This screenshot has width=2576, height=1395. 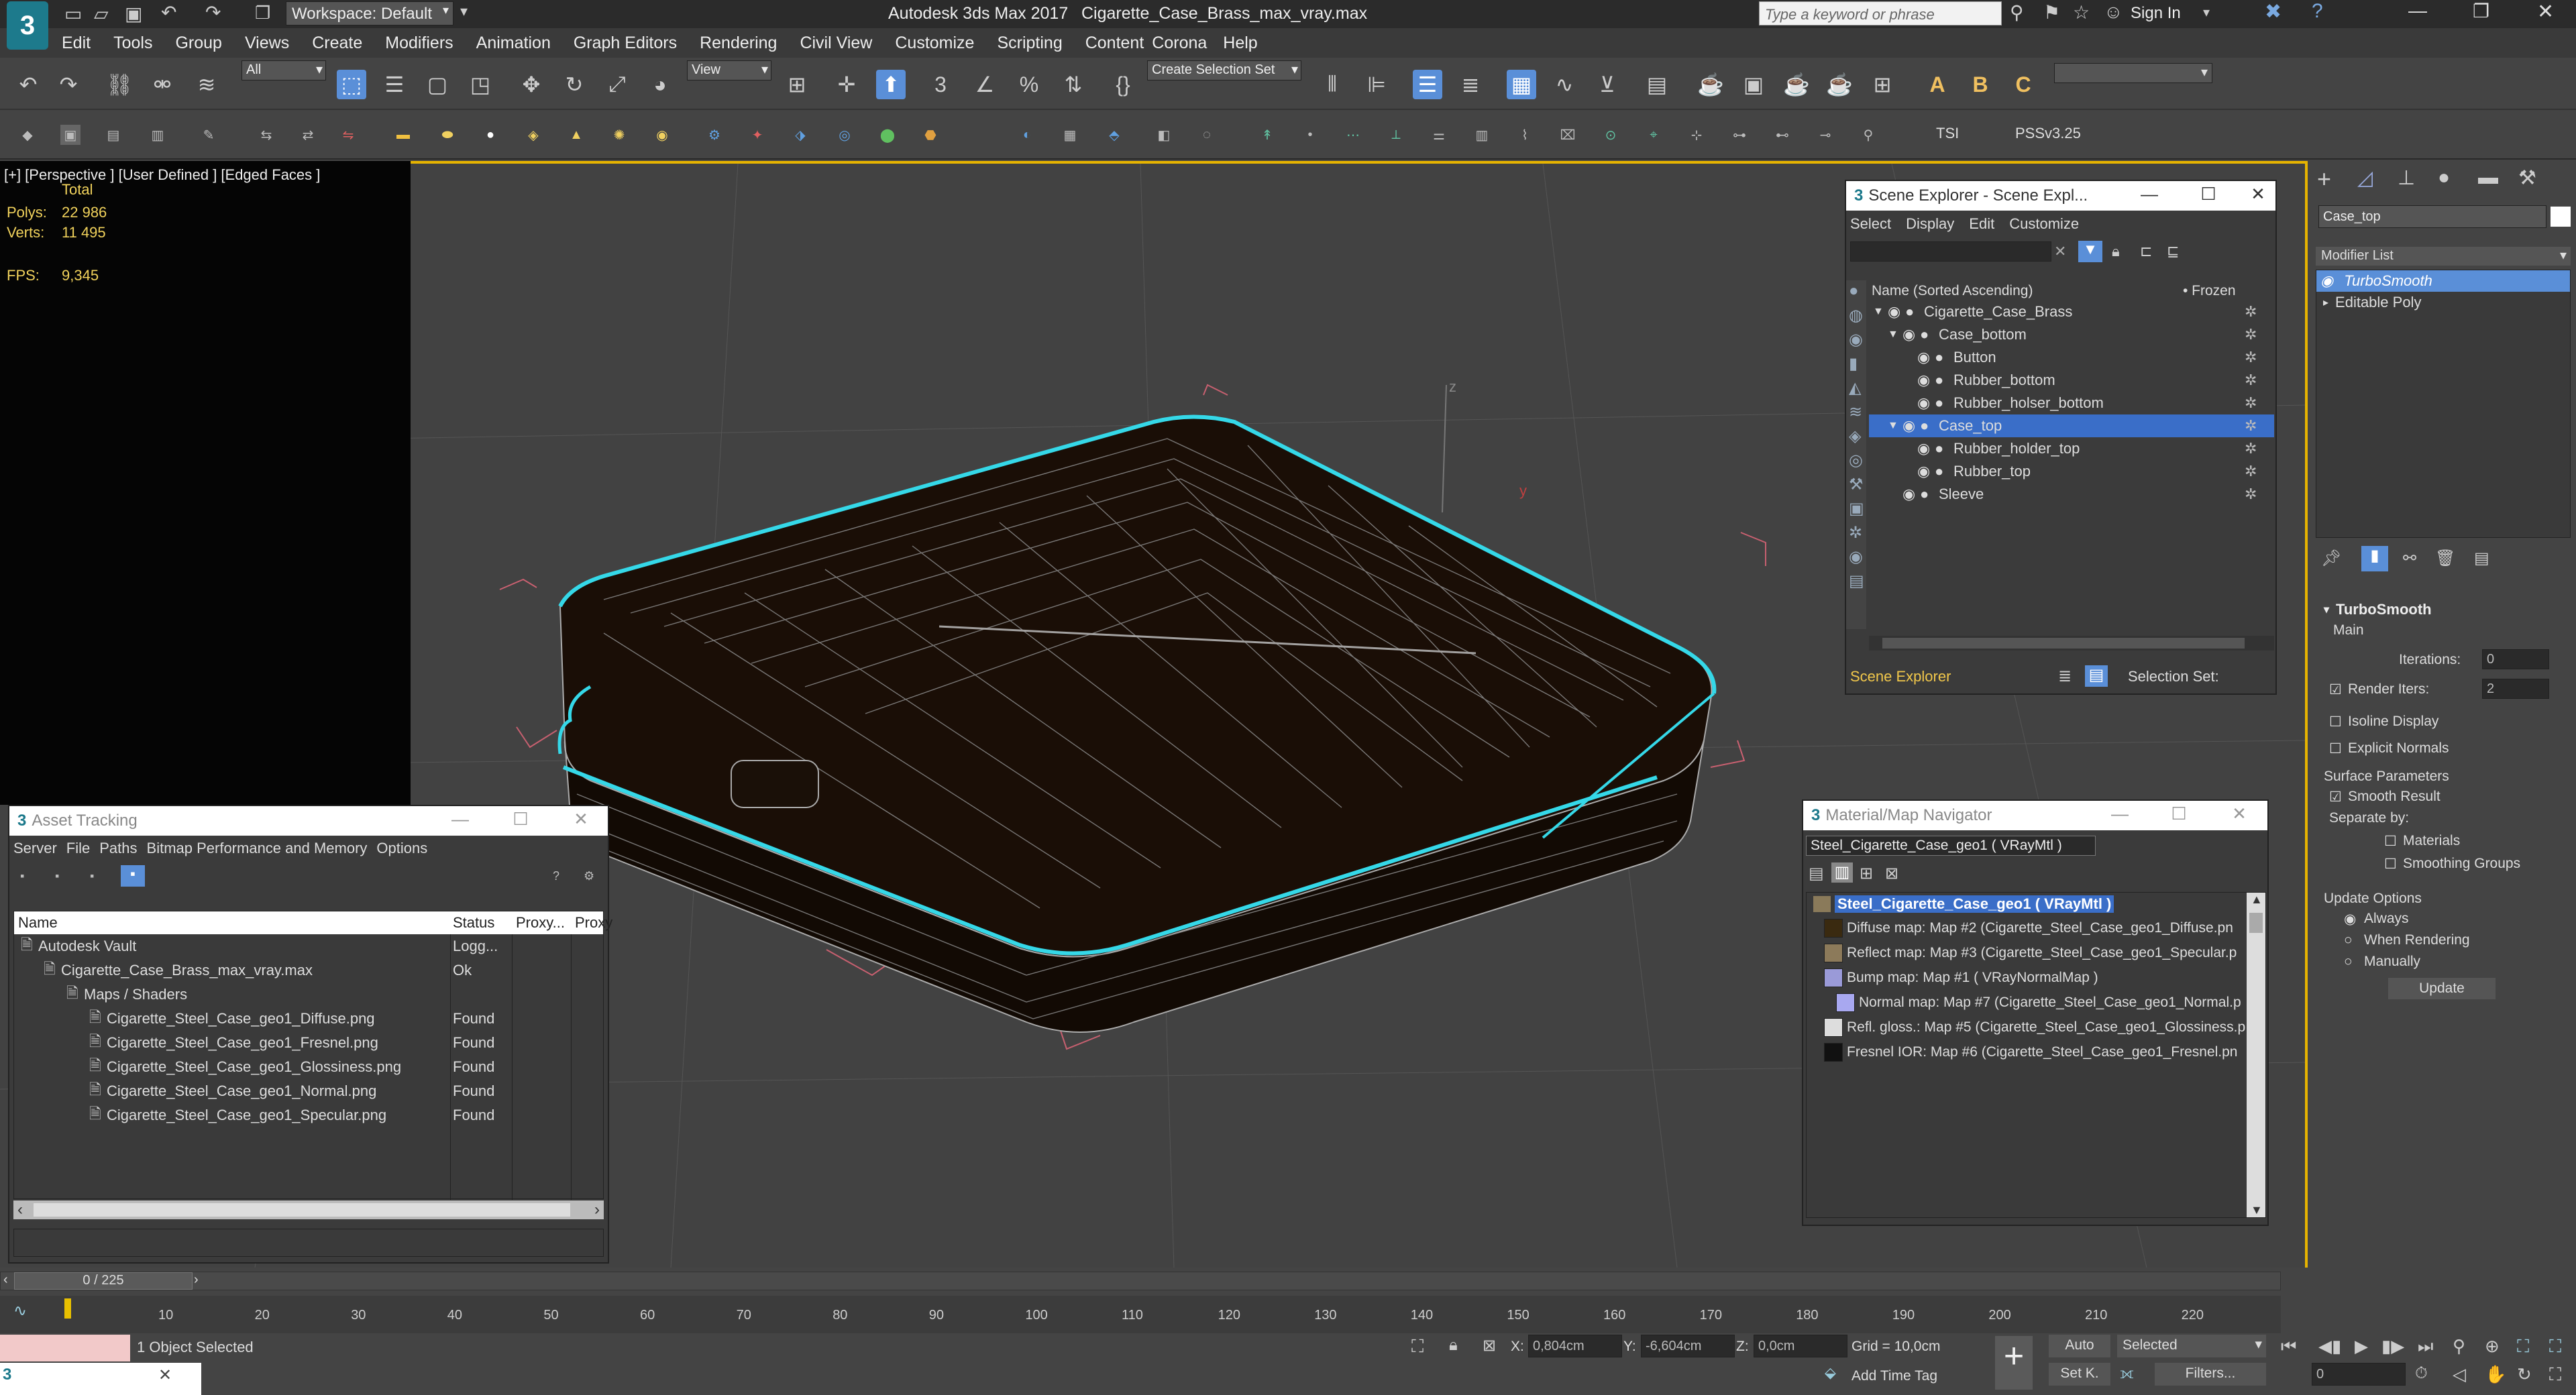 What do you see at coordinates (2065, 676) in the screenshot?
I see `layer-icon: ≣` at bounding box center [2065, 676].